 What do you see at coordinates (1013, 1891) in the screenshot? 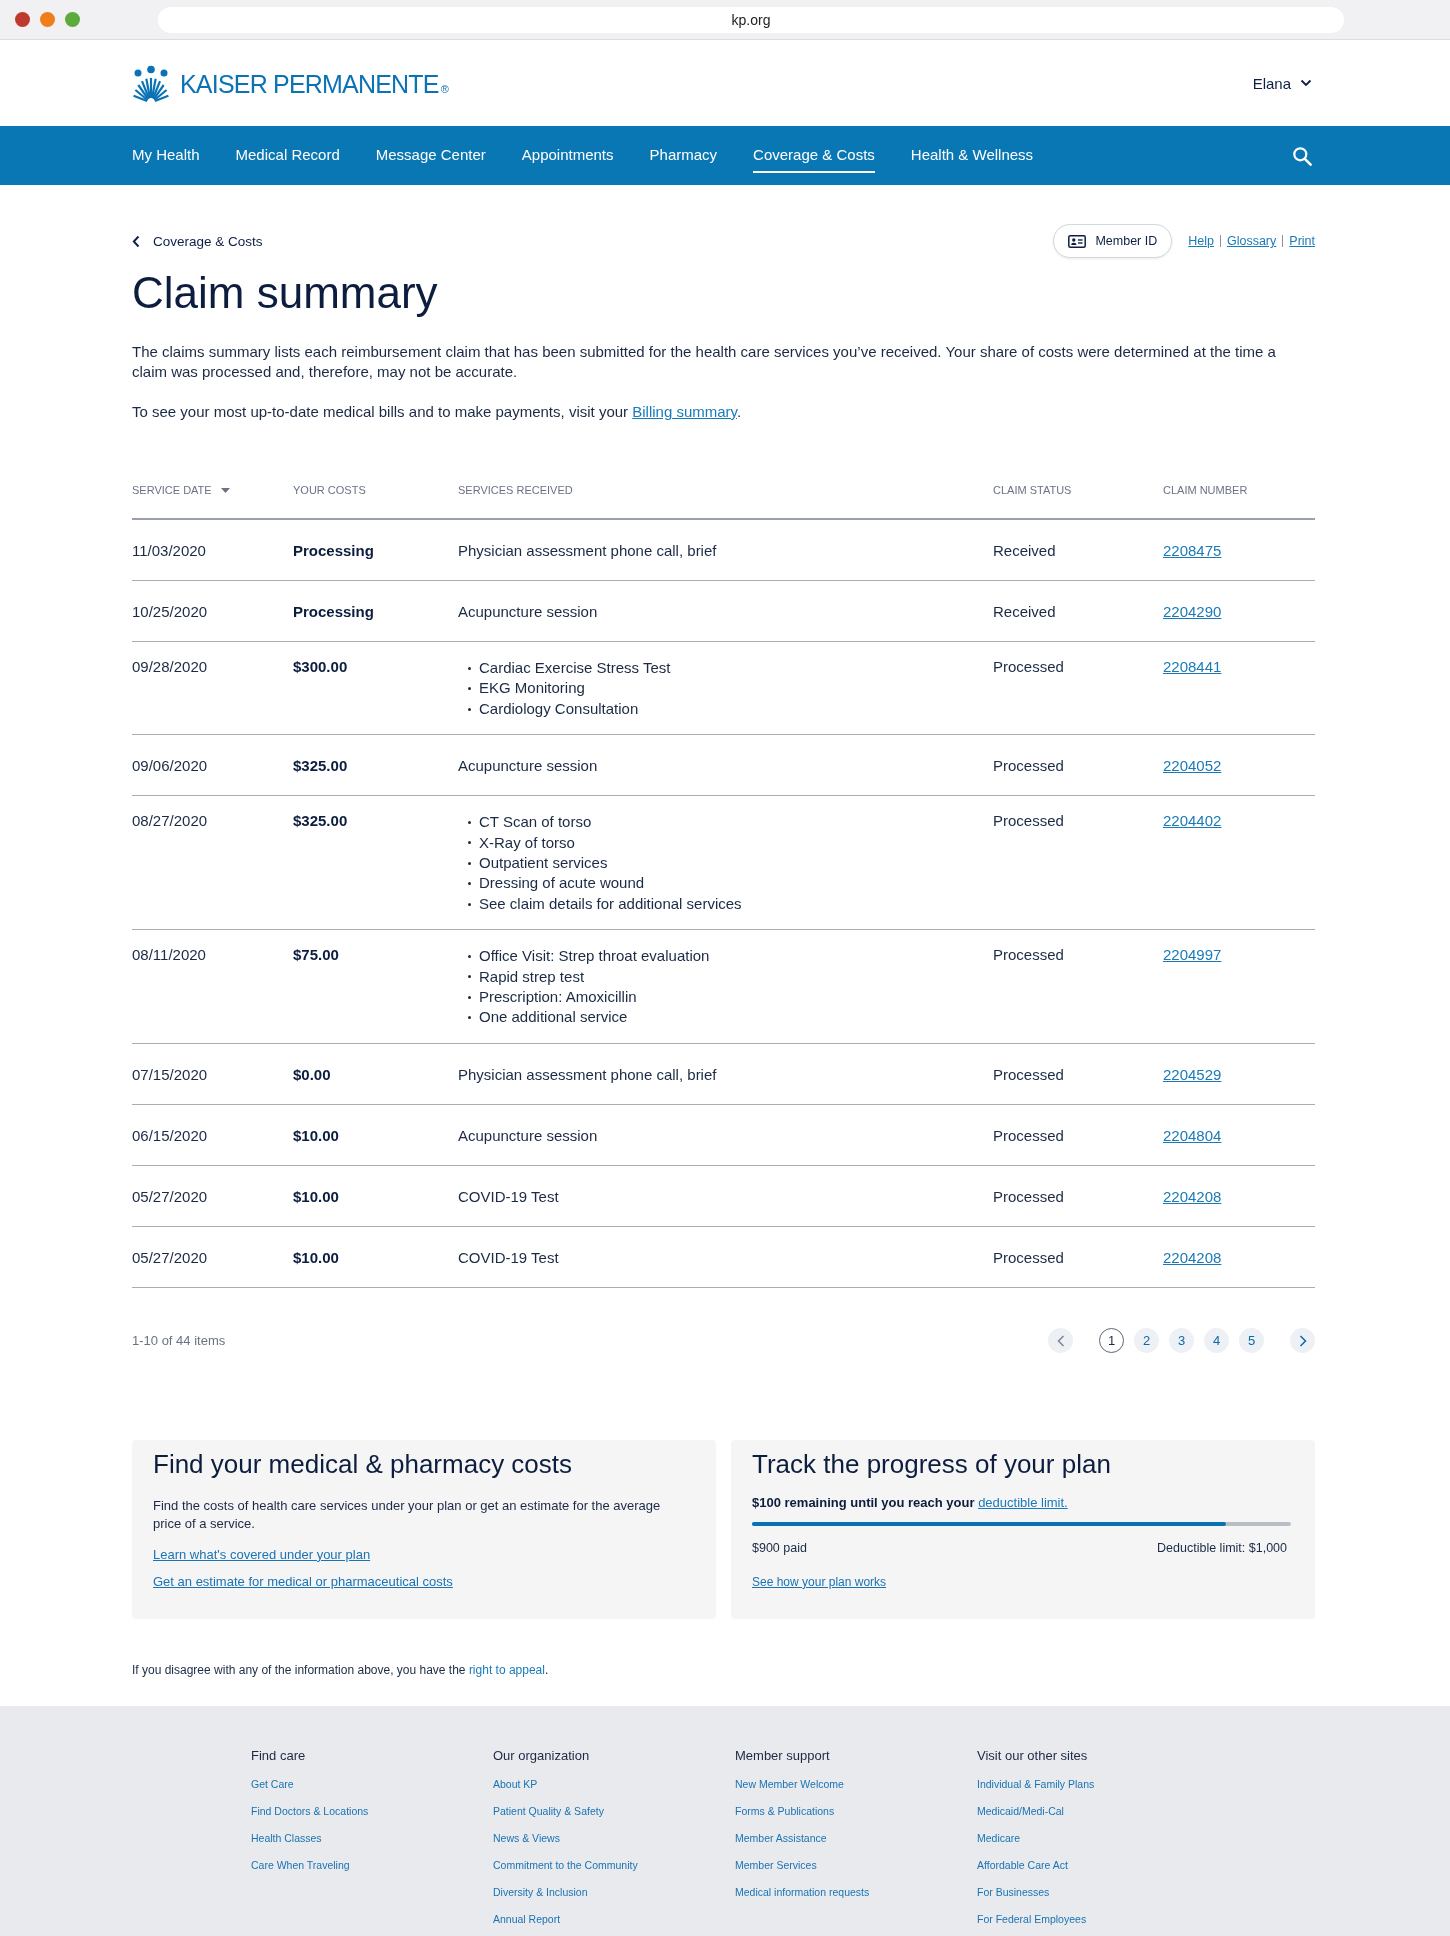
I see `footer-link: For Businesses` at bounding box center [1013, 1891].